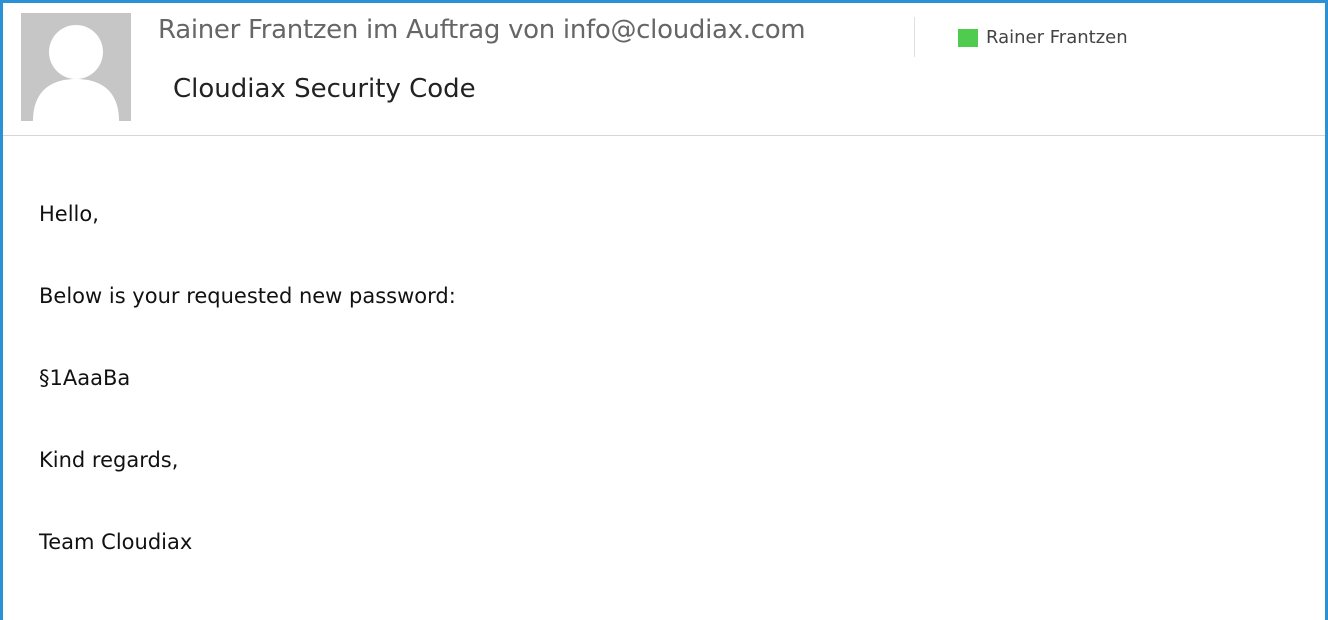 The image size is (1328, 620). What do you see at coordinates (324, 89) in the screenshot?
I see `message-subject: Cloudiax Security Code` at bounding box center [324, 89].